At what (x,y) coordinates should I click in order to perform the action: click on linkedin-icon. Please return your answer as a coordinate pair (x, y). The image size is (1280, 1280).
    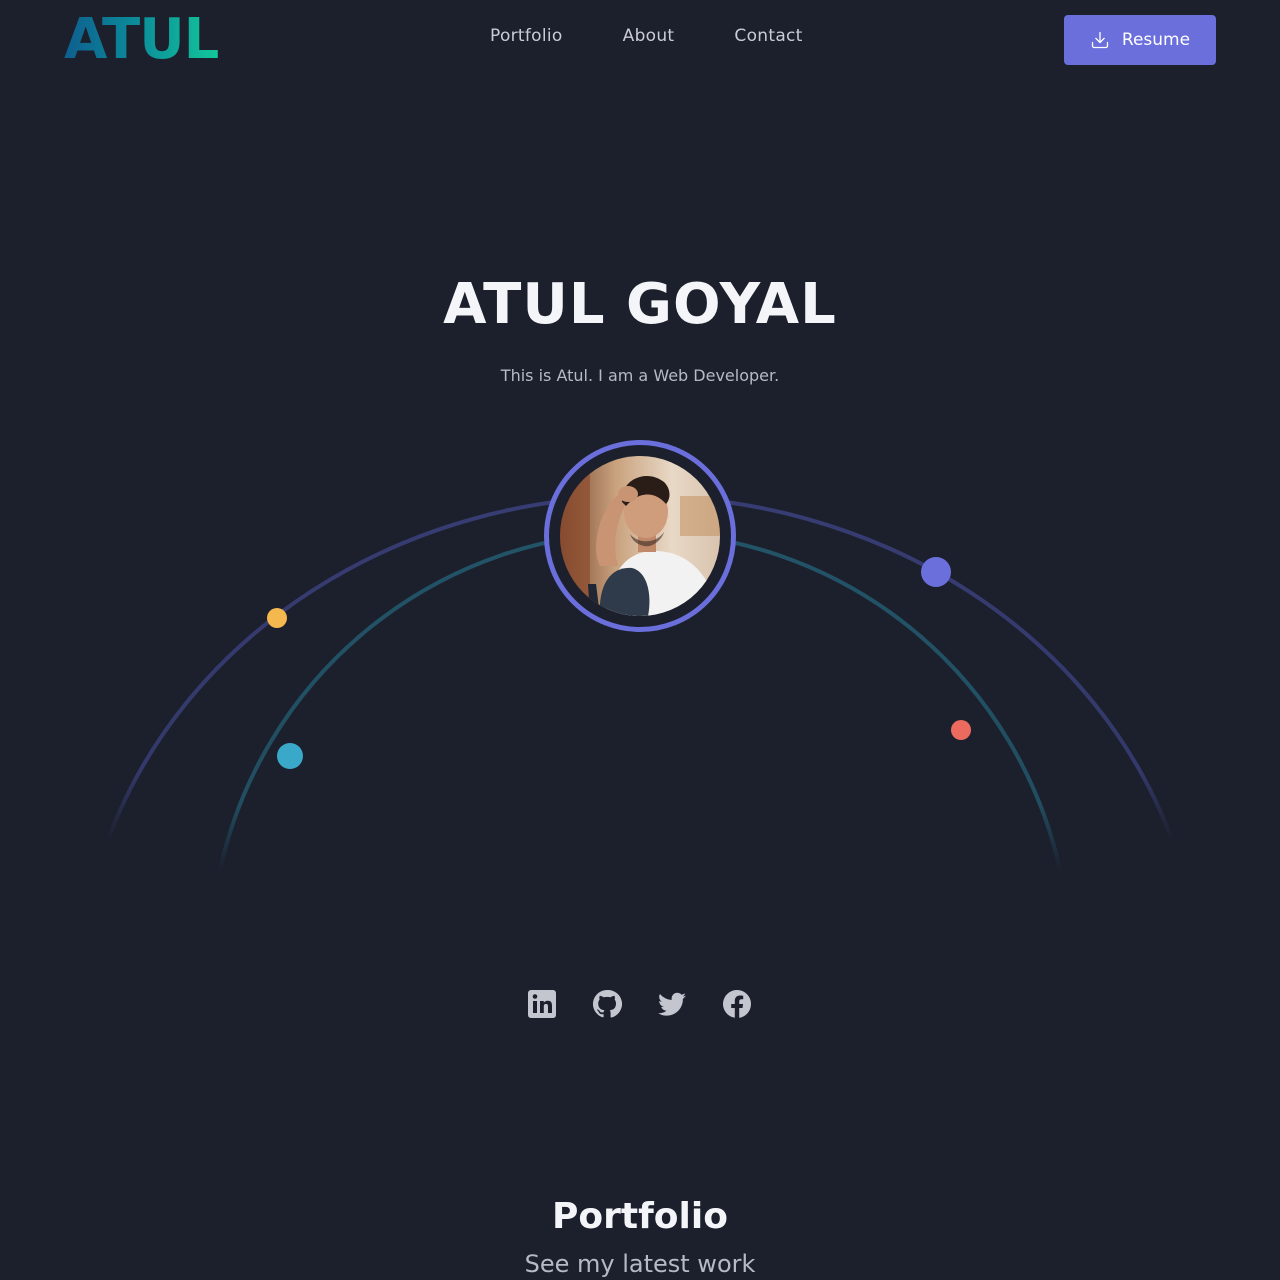
    Looking at the image, I should click on (542, 1004).